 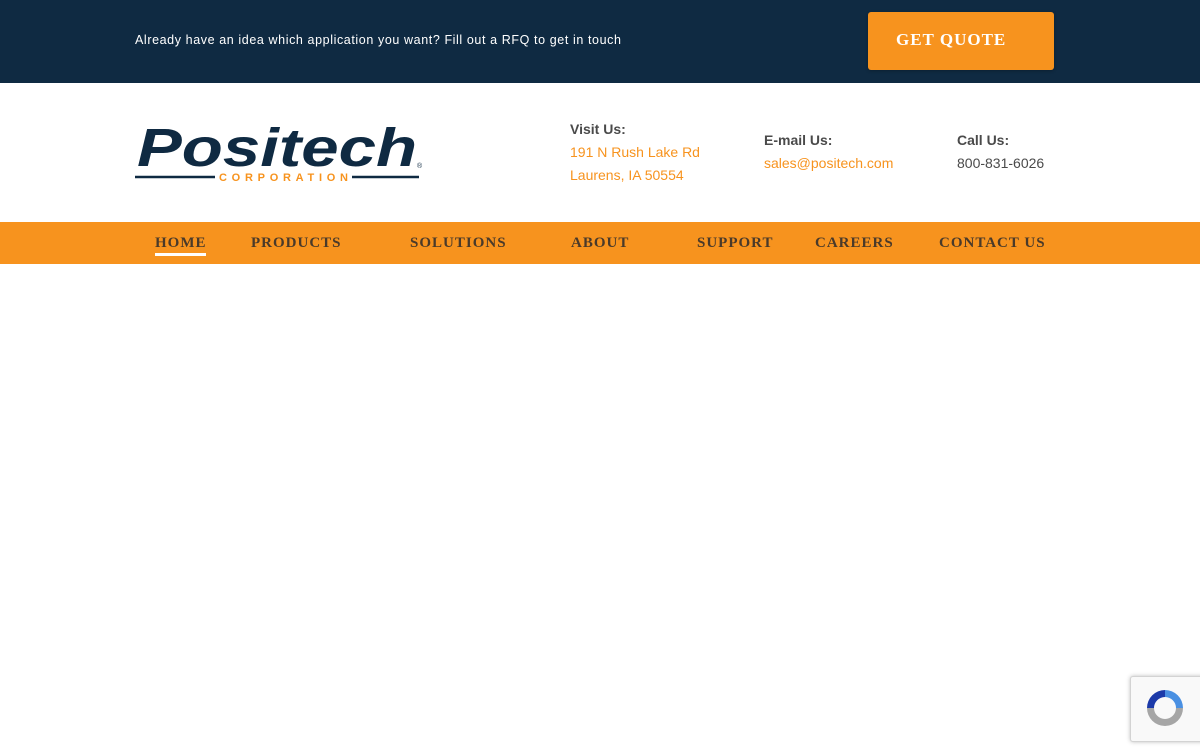 What do you see at coordinates (458, 243) in the screenshot?
I see `nav-item-solutions: SOLUTIONS` at bounding box center [458, 243].